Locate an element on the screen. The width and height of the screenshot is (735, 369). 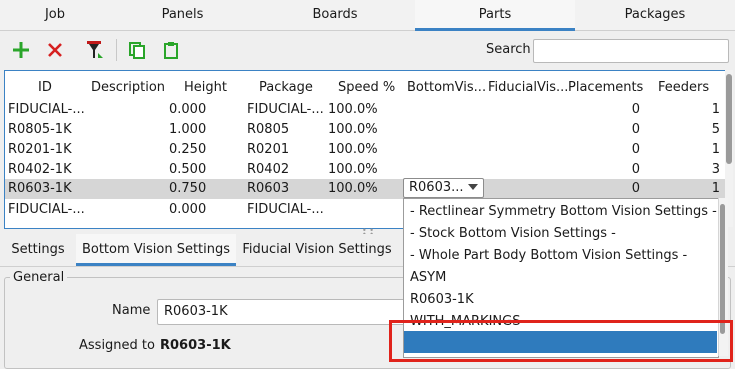
cell-package: R0805 is located at coordinates (268, 129).